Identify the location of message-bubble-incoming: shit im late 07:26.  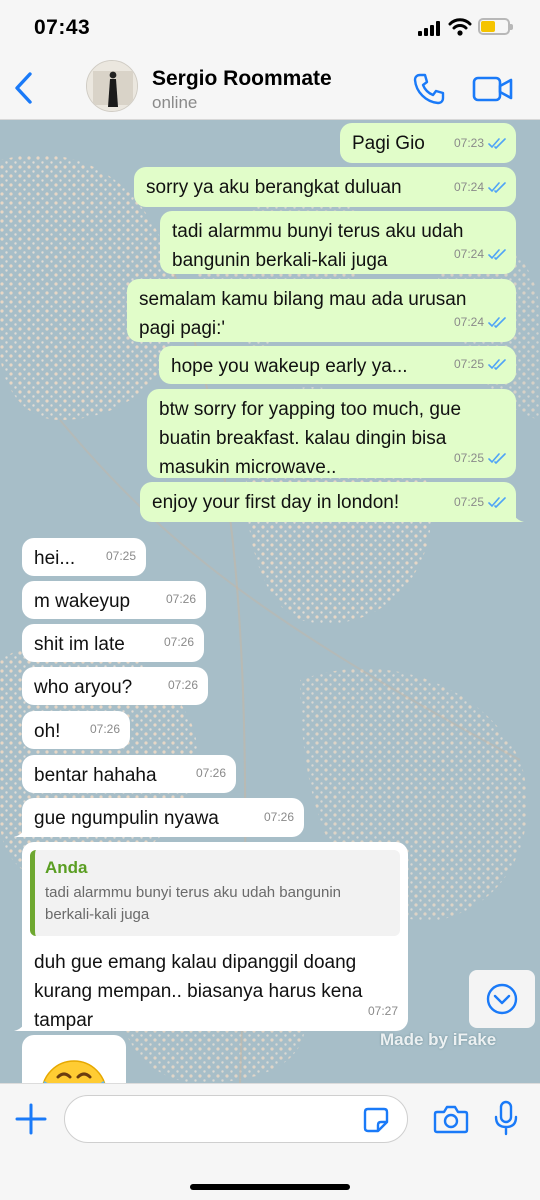
(113, 643).